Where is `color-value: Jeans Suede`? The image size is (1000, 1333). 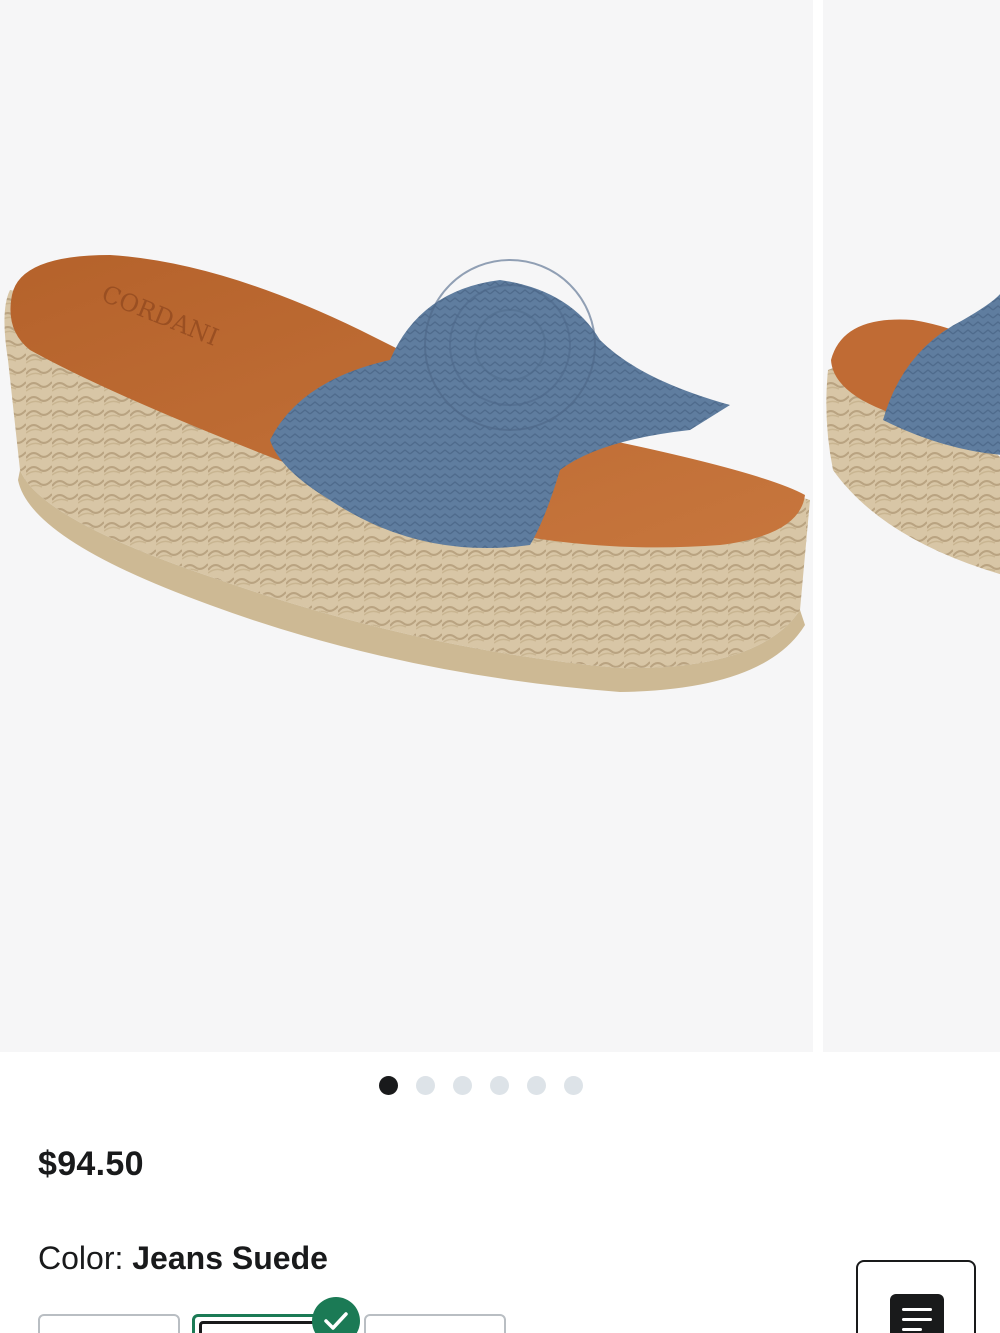 color-value: Jeans Suede is located at coordinates (230, 1258).